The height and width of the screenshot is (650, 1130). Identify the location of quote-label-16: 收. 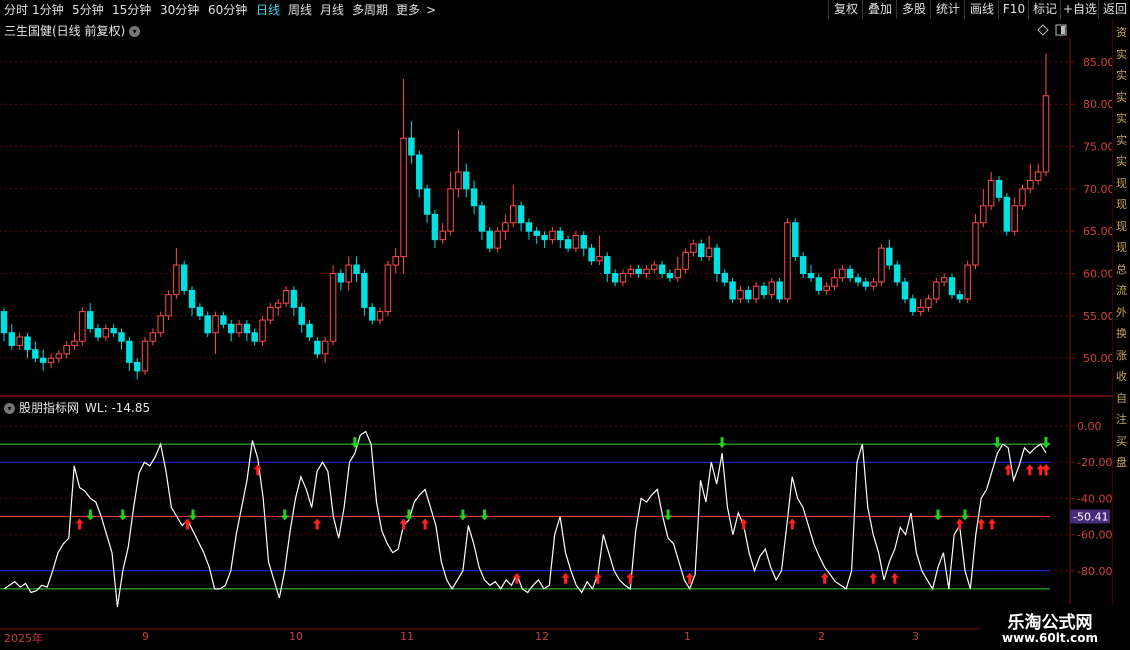
(1121, 376).